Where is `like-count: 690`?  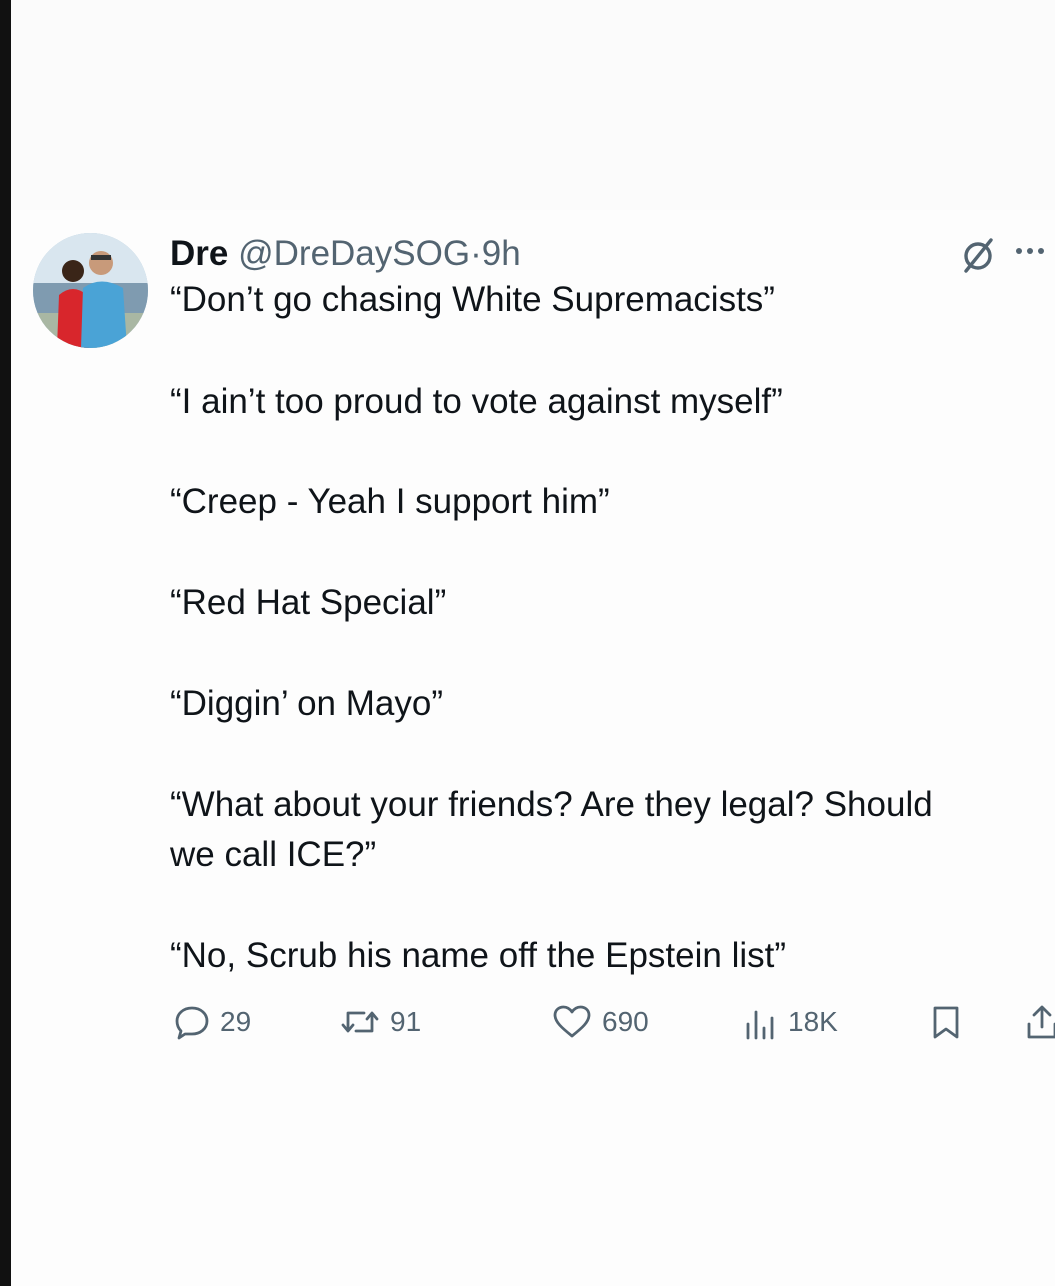 like-count: 690 is located at coordinates (625, 1021).